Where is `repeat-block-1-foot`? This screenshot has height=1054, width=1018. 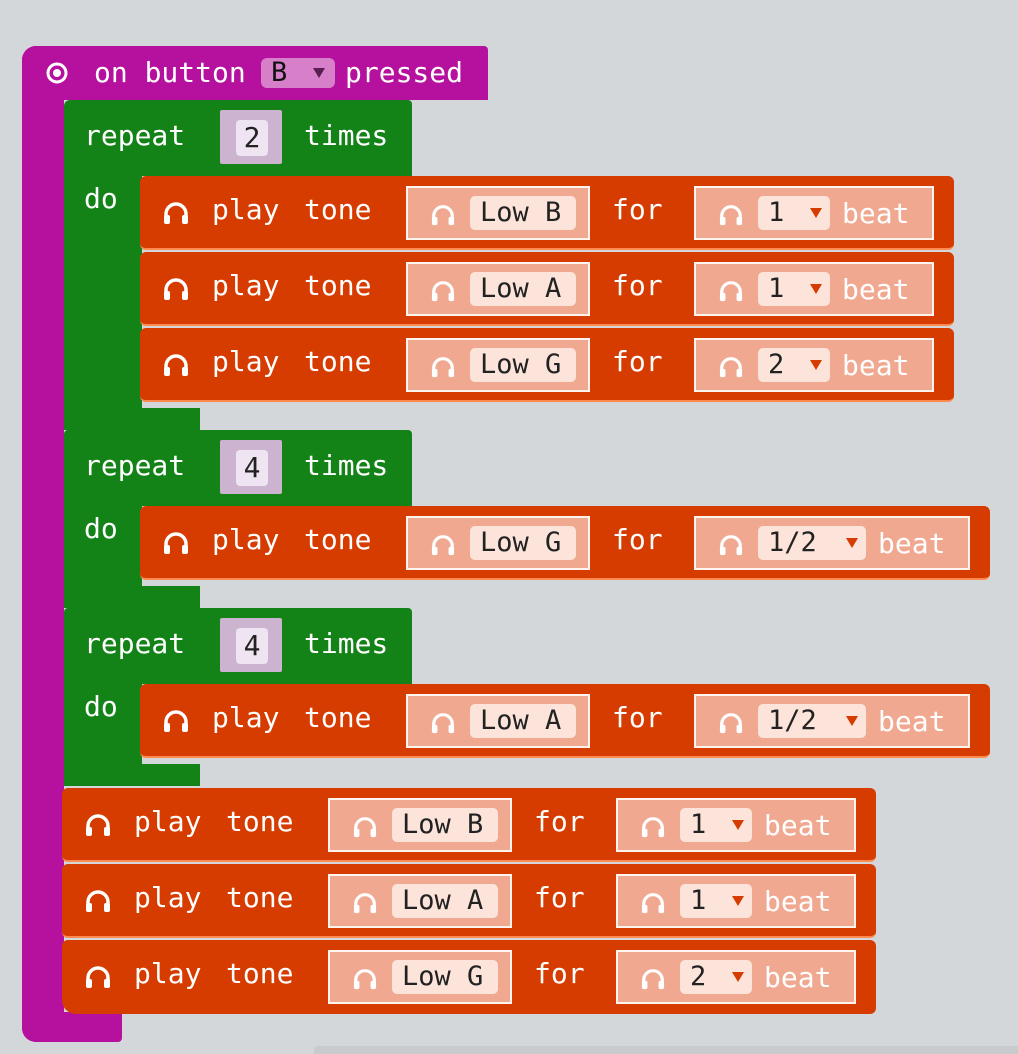 repeat-block-1-foot is located at coordinates (132, 419).